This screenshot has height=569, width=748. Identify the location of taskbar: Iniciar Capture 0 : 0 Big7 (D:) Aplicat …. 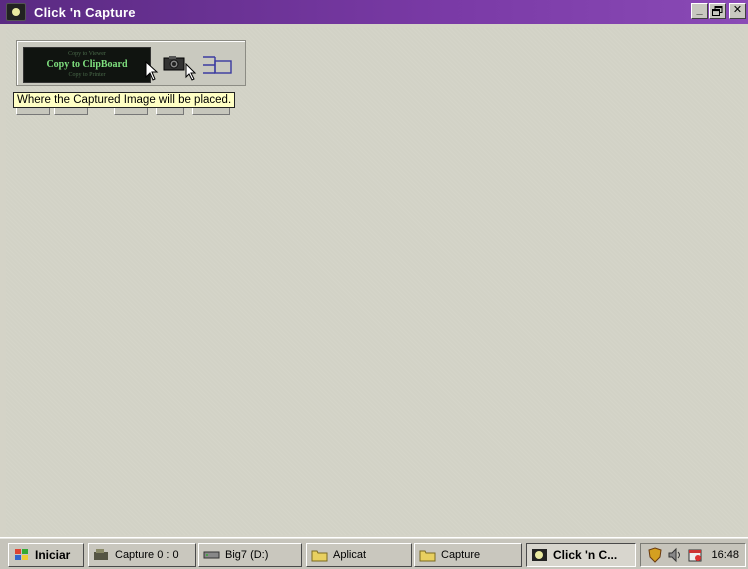
(374, 553).